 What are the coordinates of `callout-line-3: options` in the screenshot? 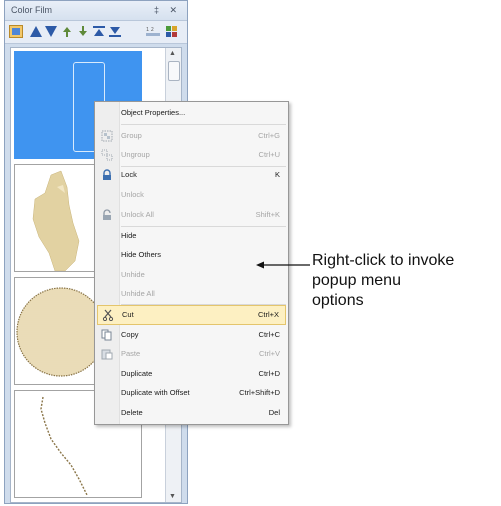 It's located at (338, 300).